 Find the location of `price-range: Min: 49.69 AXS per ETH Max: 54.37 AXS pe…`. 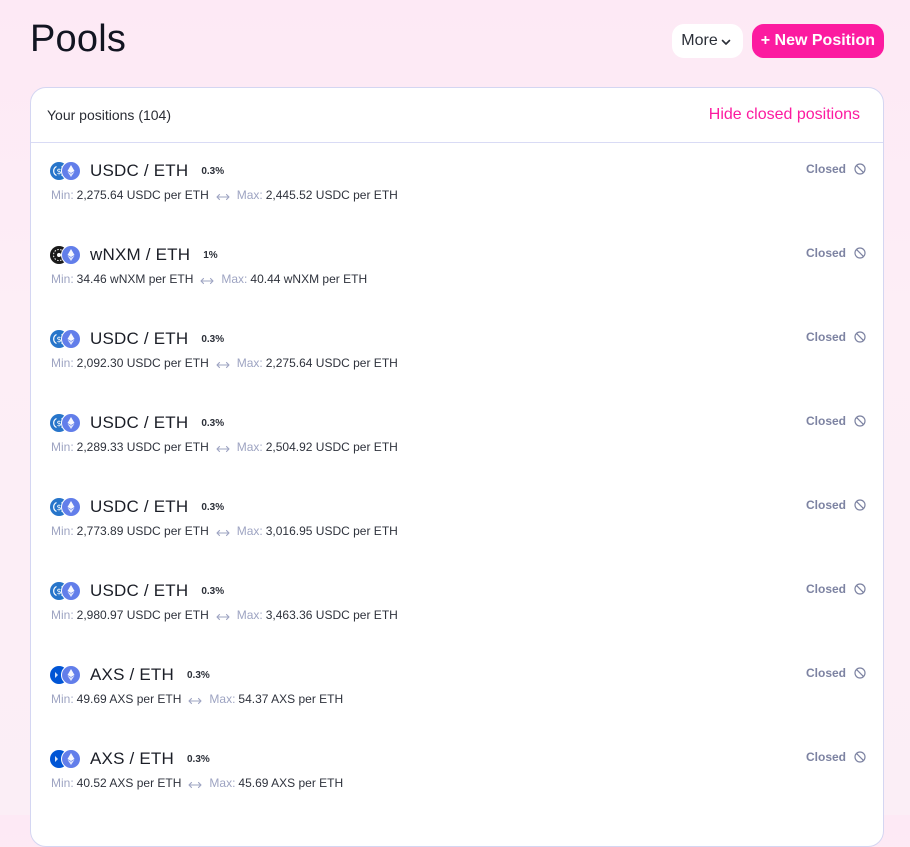

price-range: Min: 49.69 AXS per ETH Max: 54.37 AXS pe… is located at coordinates (458, 699).